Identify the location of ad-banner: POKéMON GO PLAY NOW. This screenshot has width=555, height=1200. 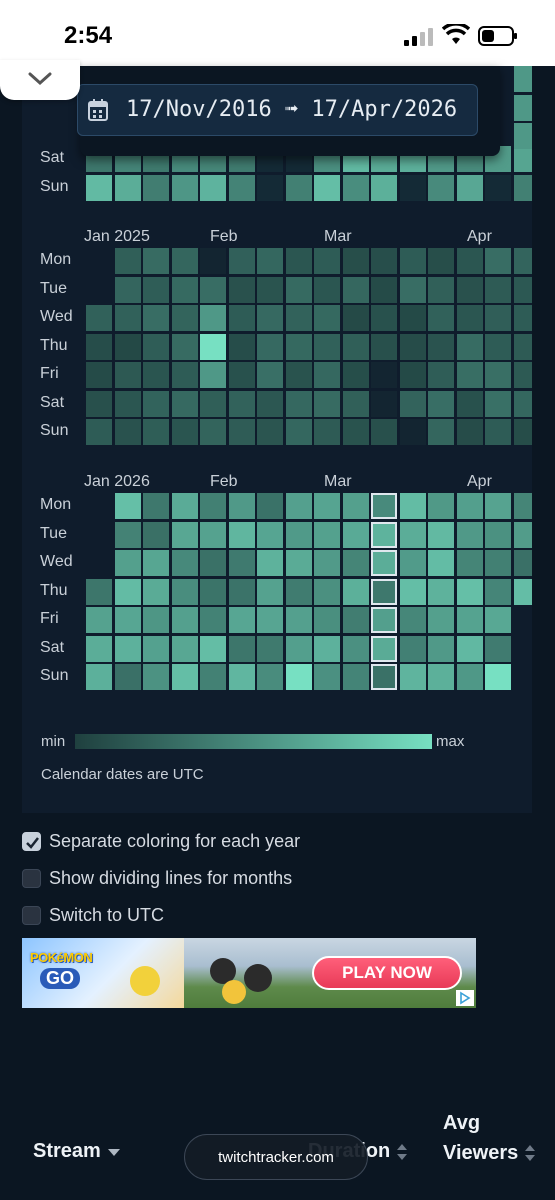
(249, 973).